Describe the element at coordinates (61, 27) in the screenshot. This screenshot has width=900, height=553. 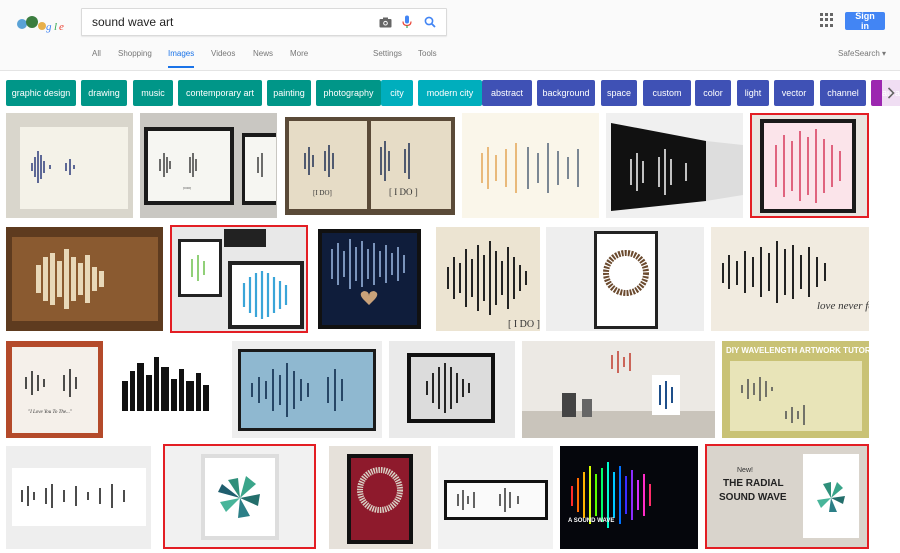
I see `svg-text: e` at that location.